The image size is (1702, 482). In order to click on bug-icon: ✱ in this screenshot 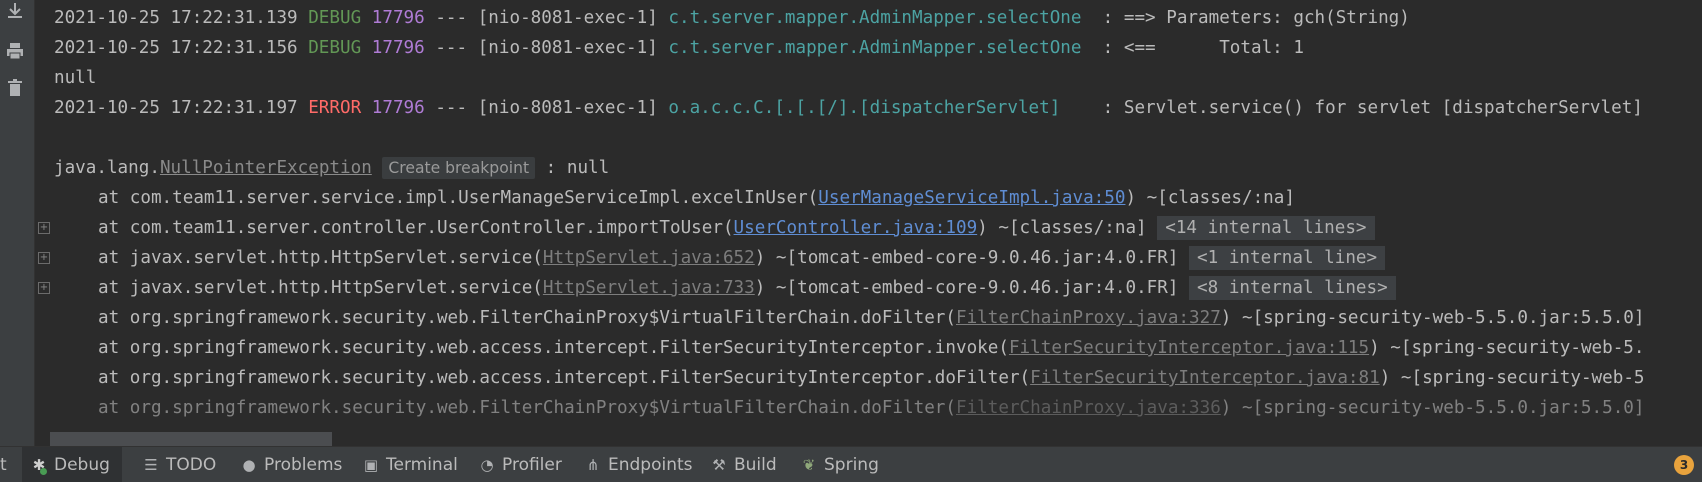, I will do `click(39, 465)`.